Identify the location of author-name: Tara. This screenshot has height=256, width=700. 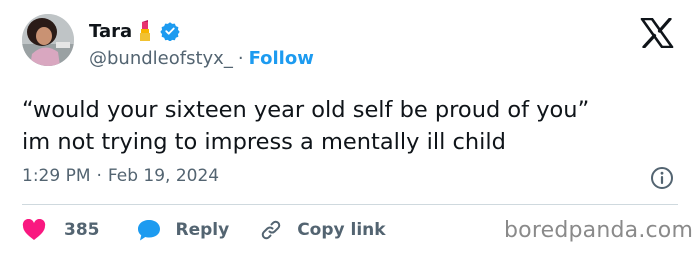
(110, 31).